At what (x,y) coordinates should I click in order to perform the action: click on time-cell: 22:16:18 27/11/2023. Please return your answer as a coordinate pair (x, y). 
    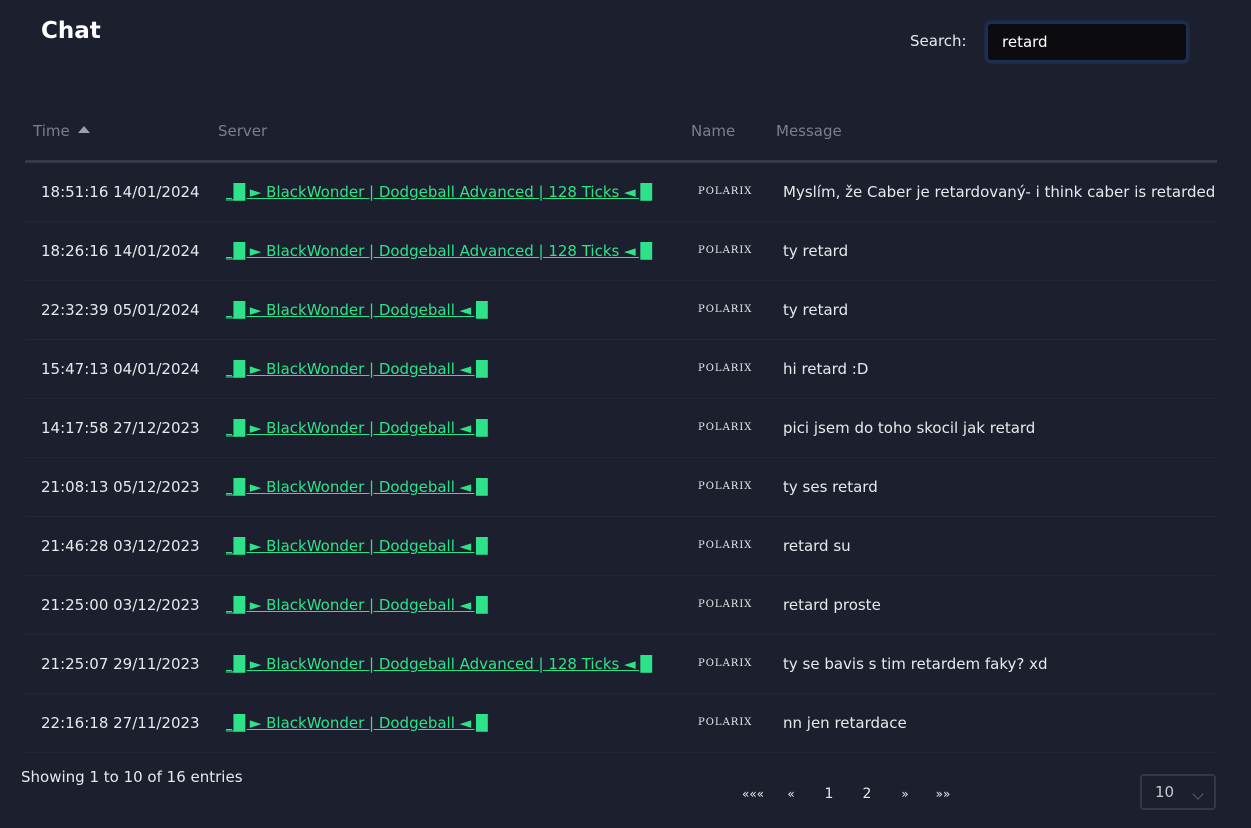
    Looking at the image, I should click on (120, 723).